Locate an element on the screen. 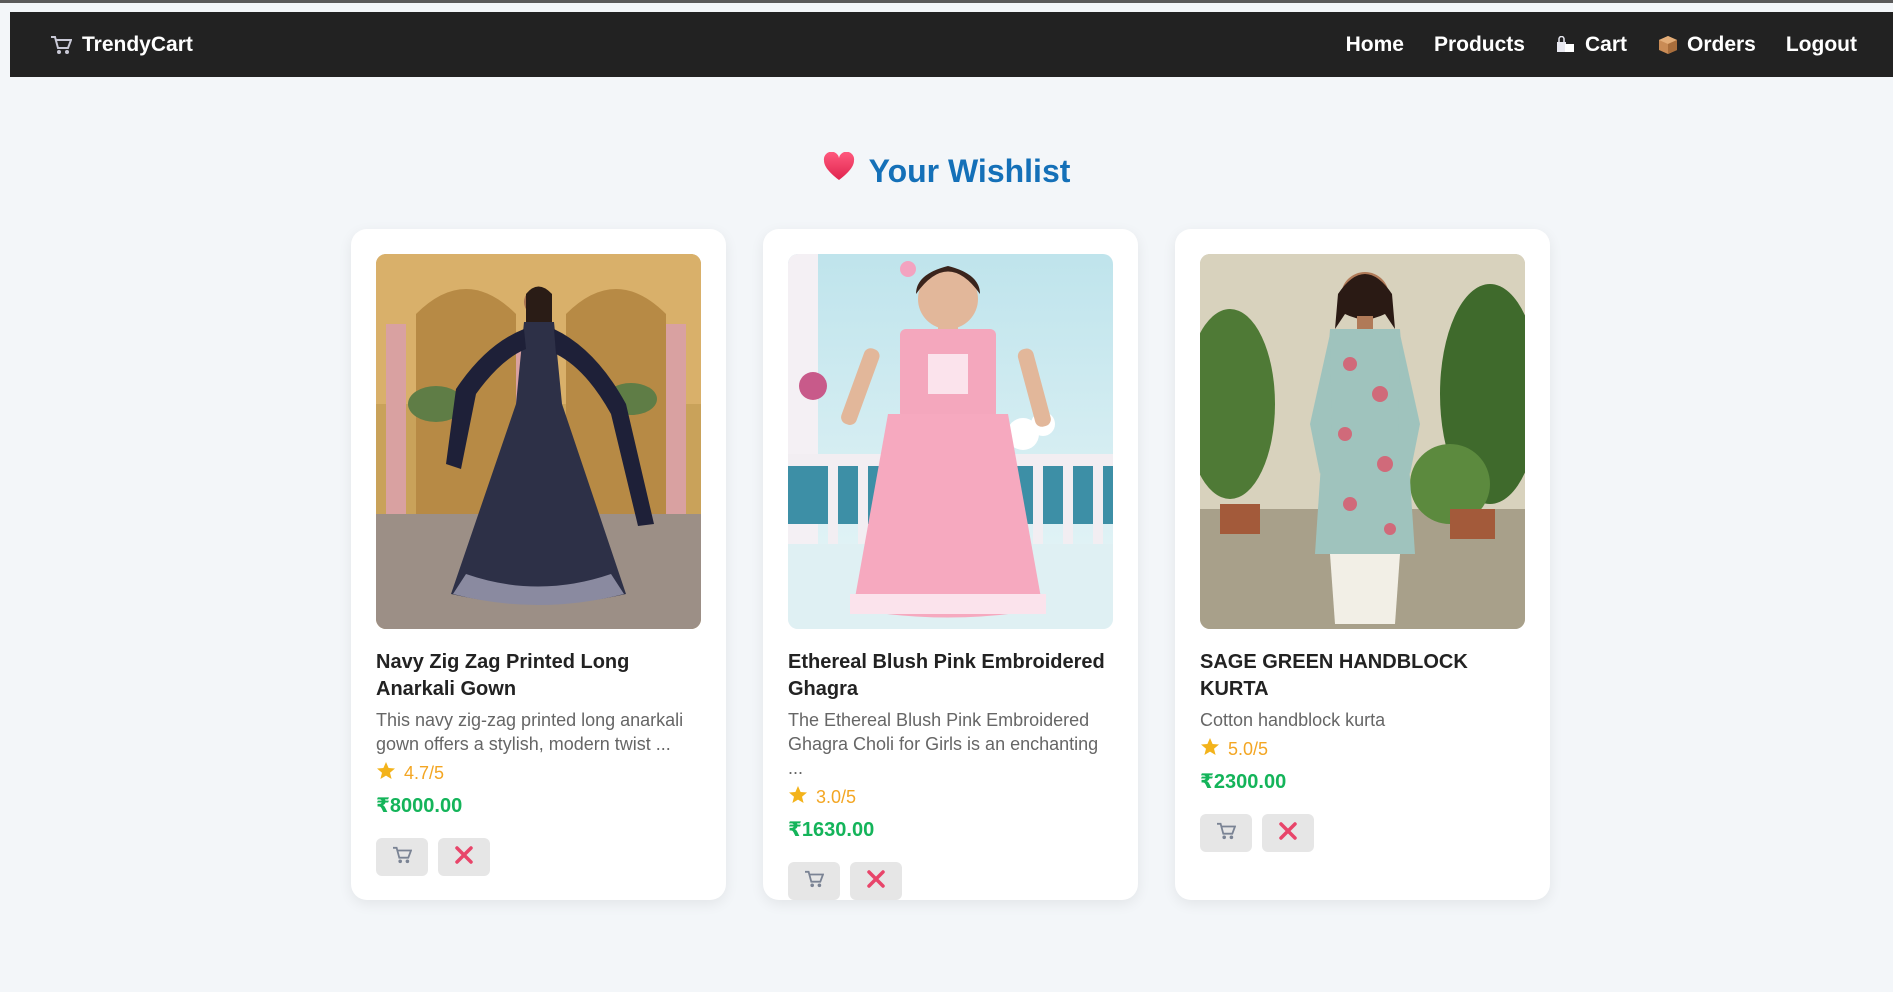 The height and width of the screenshot is (992, 1893). nav-home: Home is located at coordinates (1375, 45).